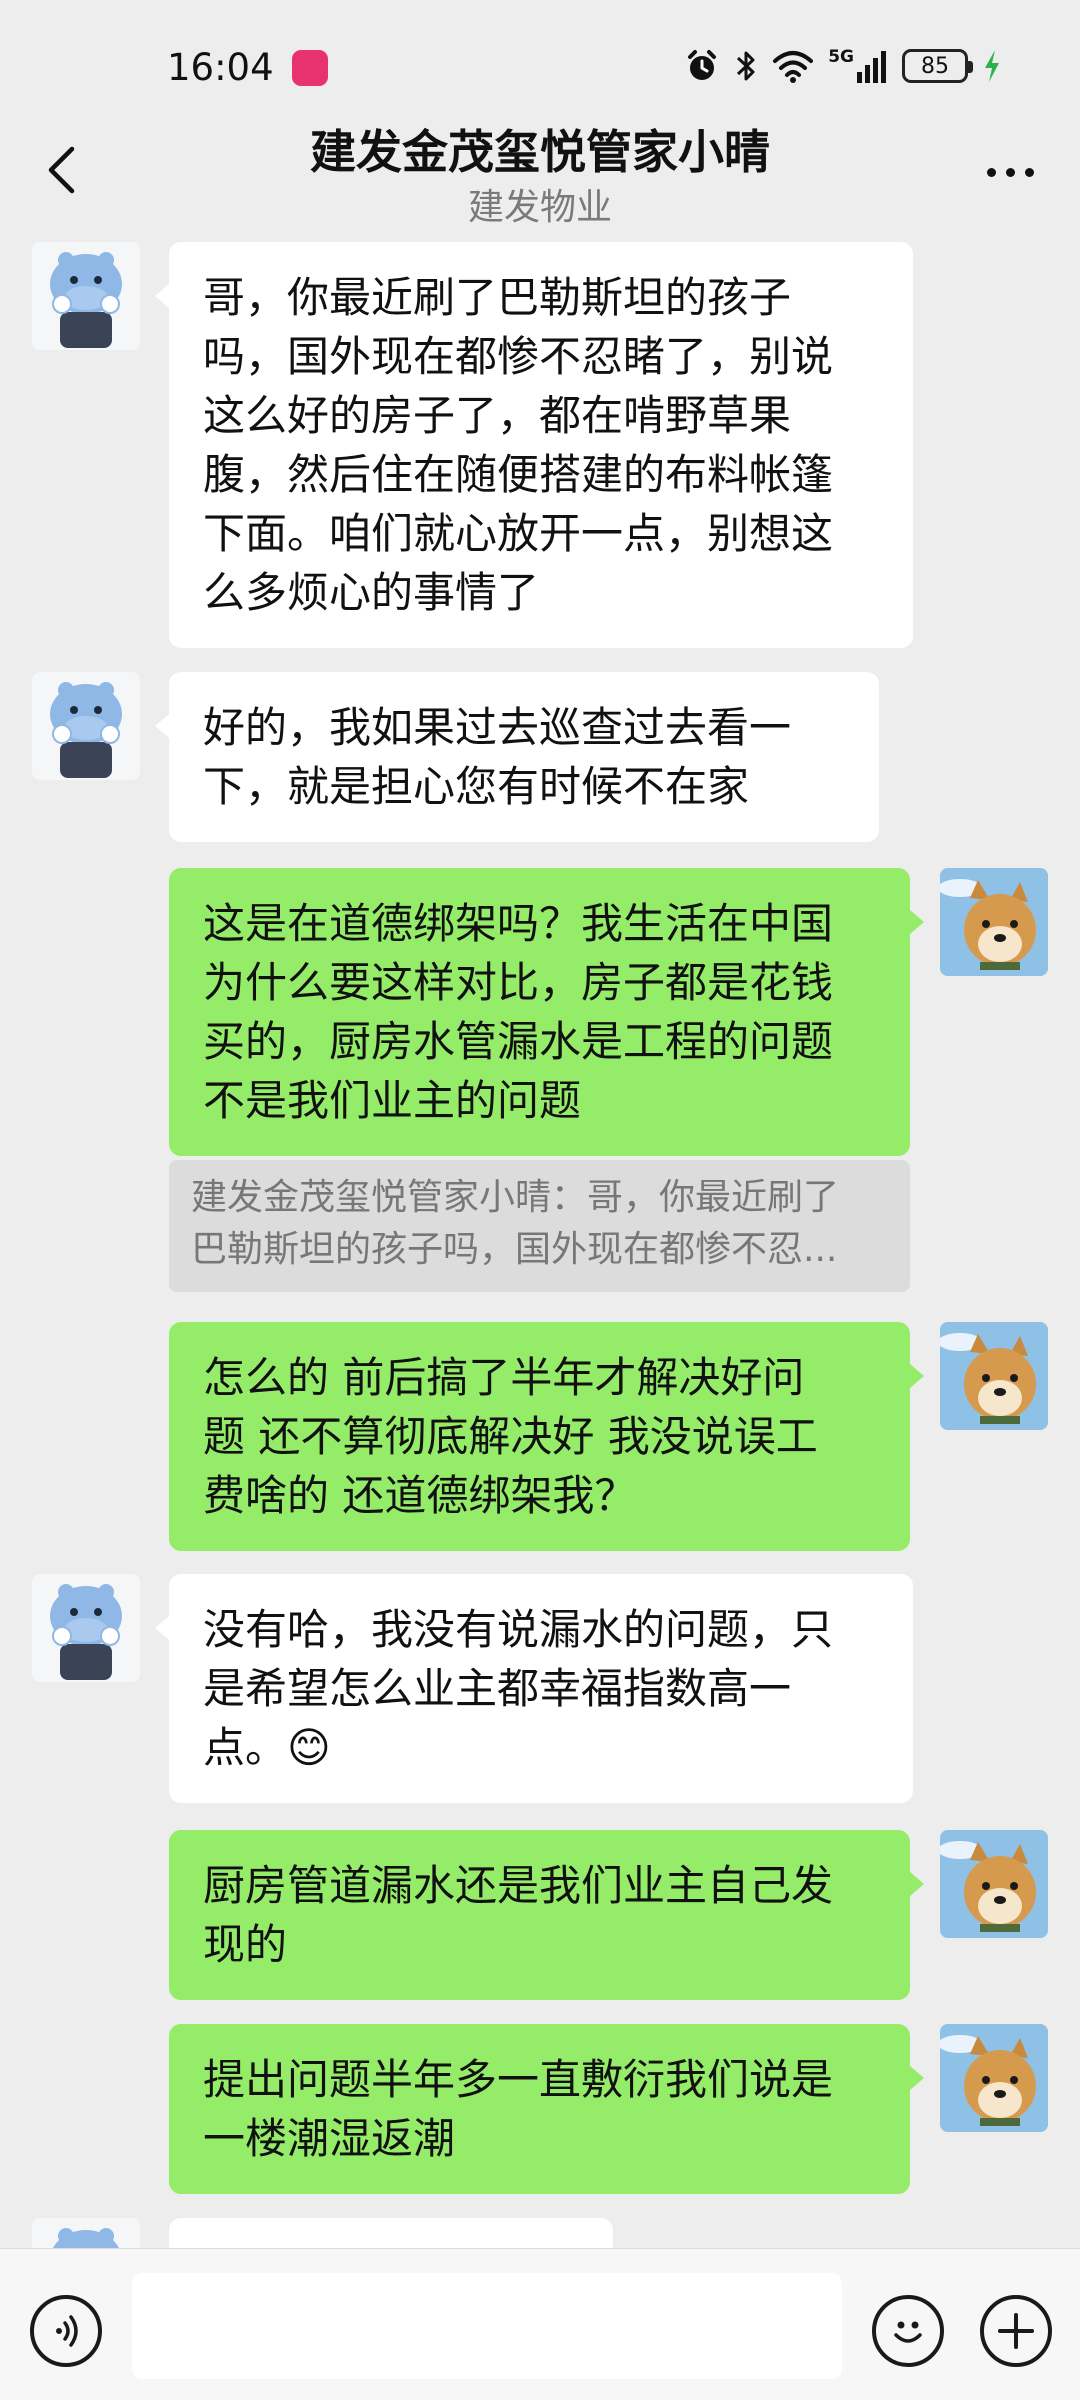  I want to click on alarm-icon, so click(702, 65).